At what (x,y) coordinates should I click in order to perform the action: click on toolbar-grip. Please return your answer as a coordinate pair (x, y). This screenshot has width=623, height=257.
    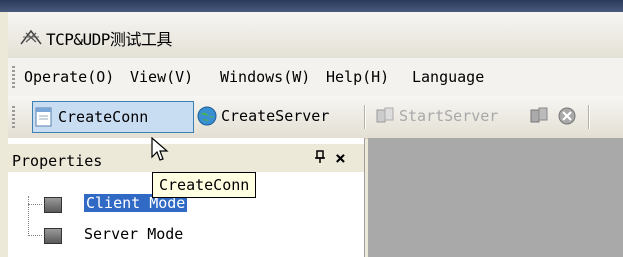
    Looking at the image, I should click on (13, 117).